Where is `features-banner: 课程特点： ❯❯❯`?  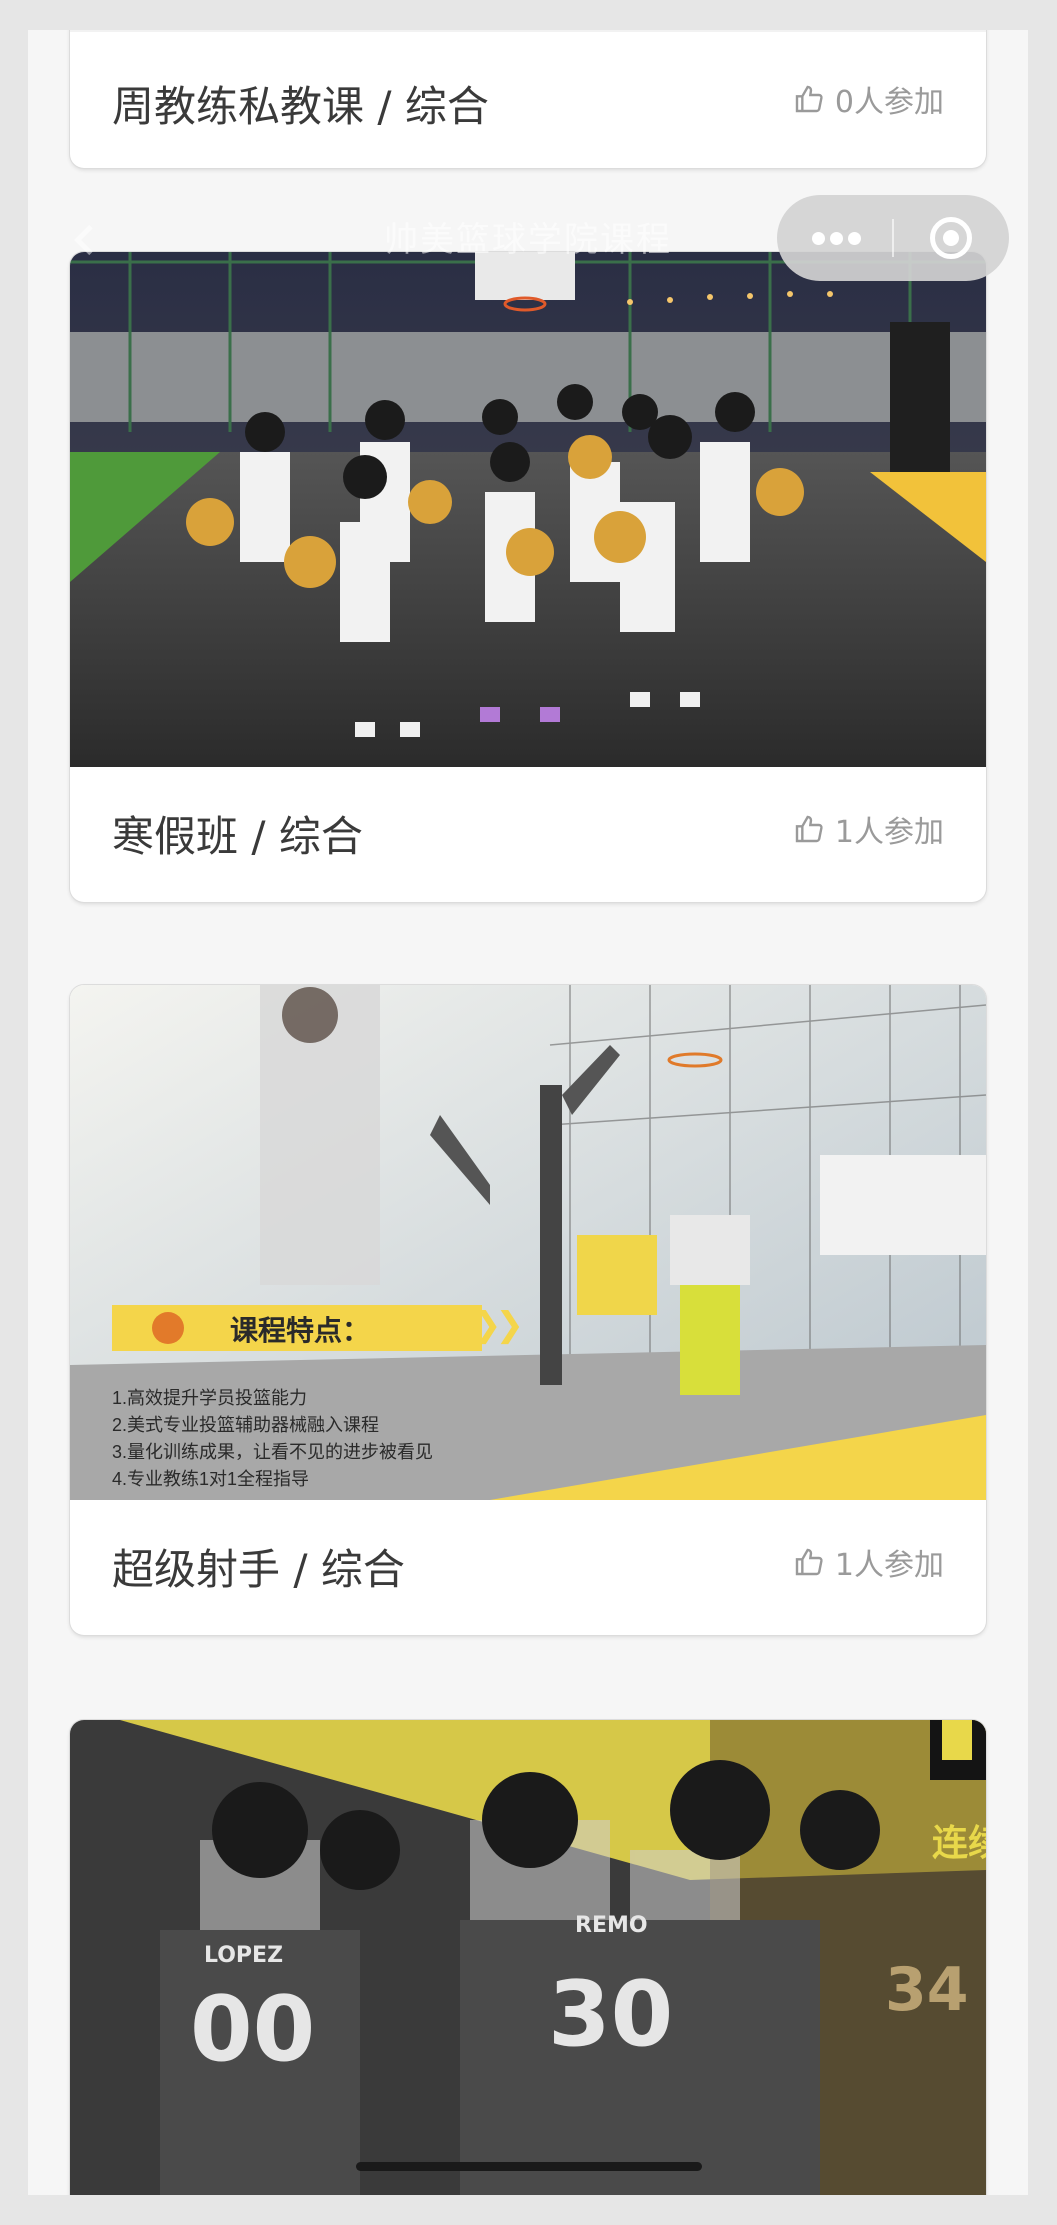
features-banner: 课程特点： ❯❯❯ is located at coordinates (318, 1328).